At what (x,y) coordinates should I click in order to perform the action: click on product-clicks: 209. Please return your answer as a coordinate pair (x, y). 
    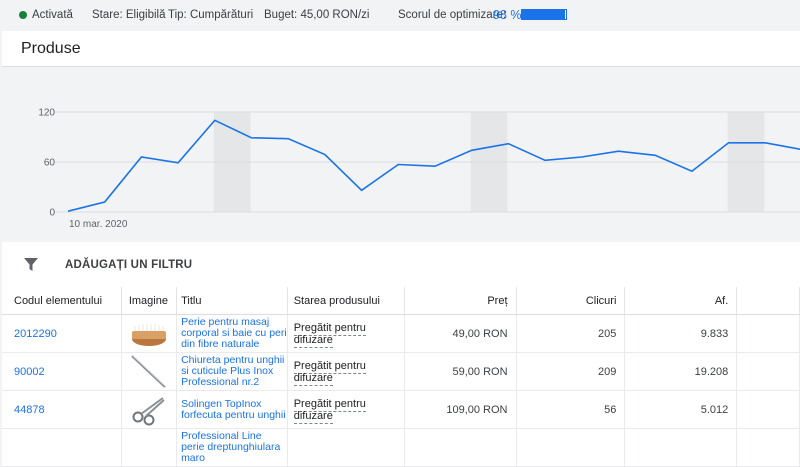
    Looking at the image, I should click on (571, 371).